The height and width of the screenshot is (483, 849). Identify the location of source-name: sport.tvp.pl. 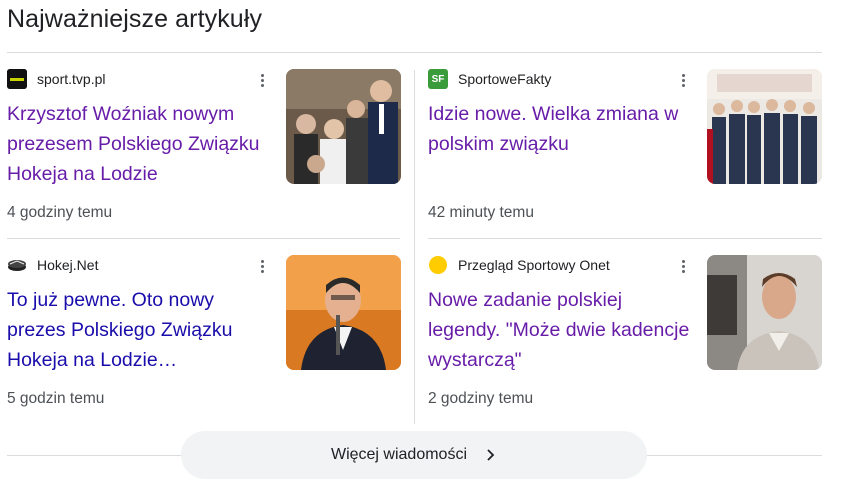
(71, 79).